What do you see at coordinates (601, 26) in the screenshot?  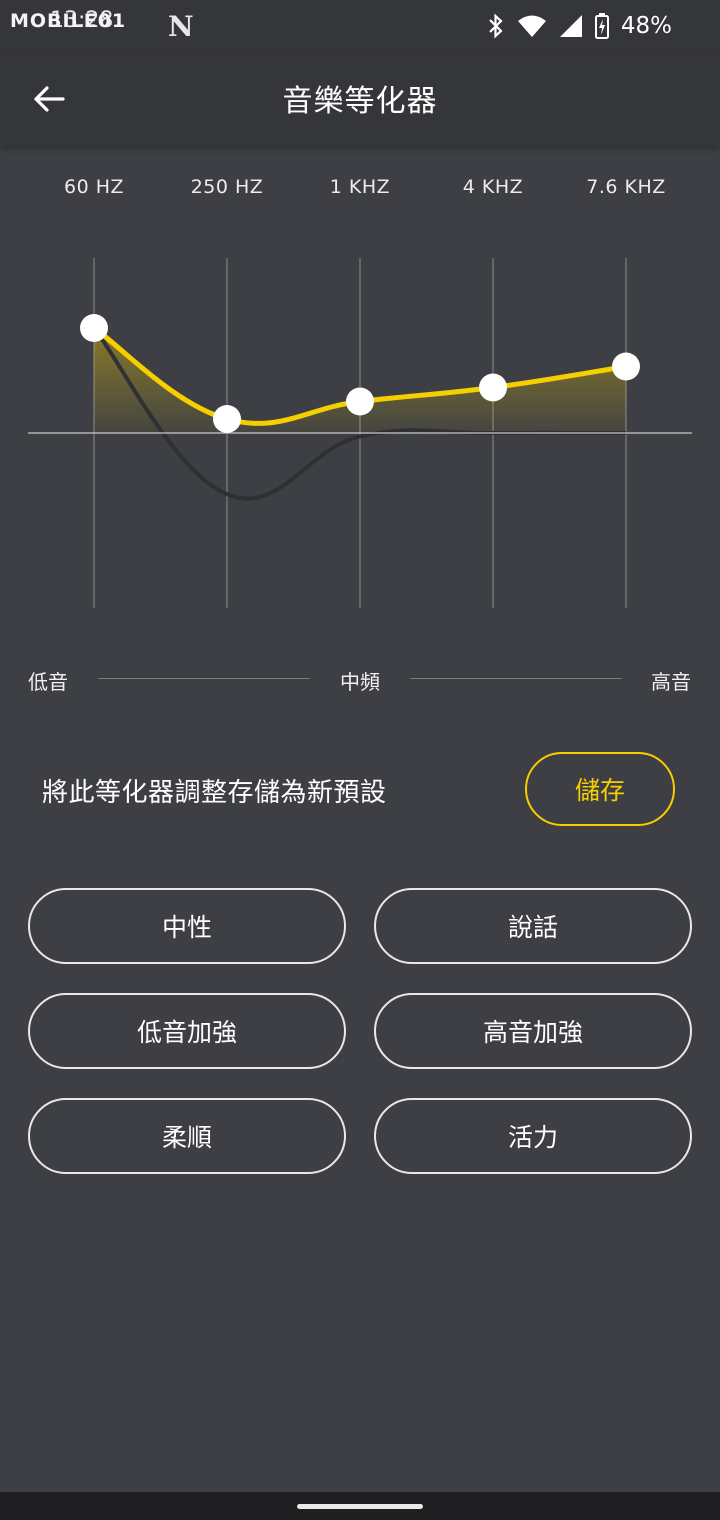 I see `battery-charging-icon` at bounding box center [601, 26].